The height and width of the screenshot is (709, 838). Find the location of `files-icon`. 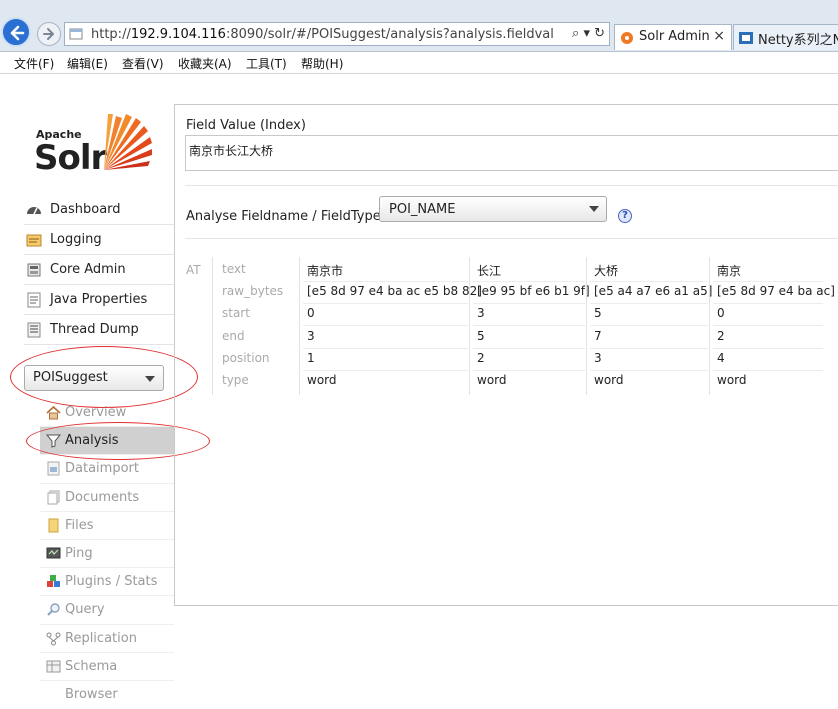

files-icon is located at coordinates (53, 525).